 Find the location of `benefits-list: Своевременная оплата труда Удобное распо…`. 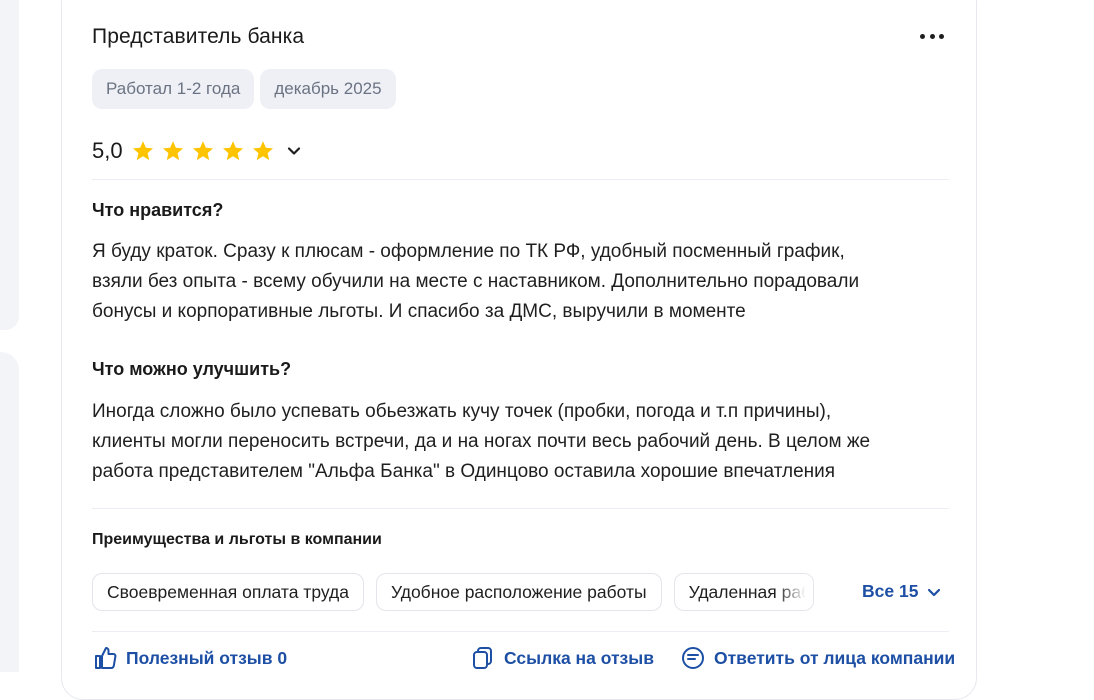

benefits-list: Своевременная оплата труда Удобное распо… is located at coordinates (453, 592).